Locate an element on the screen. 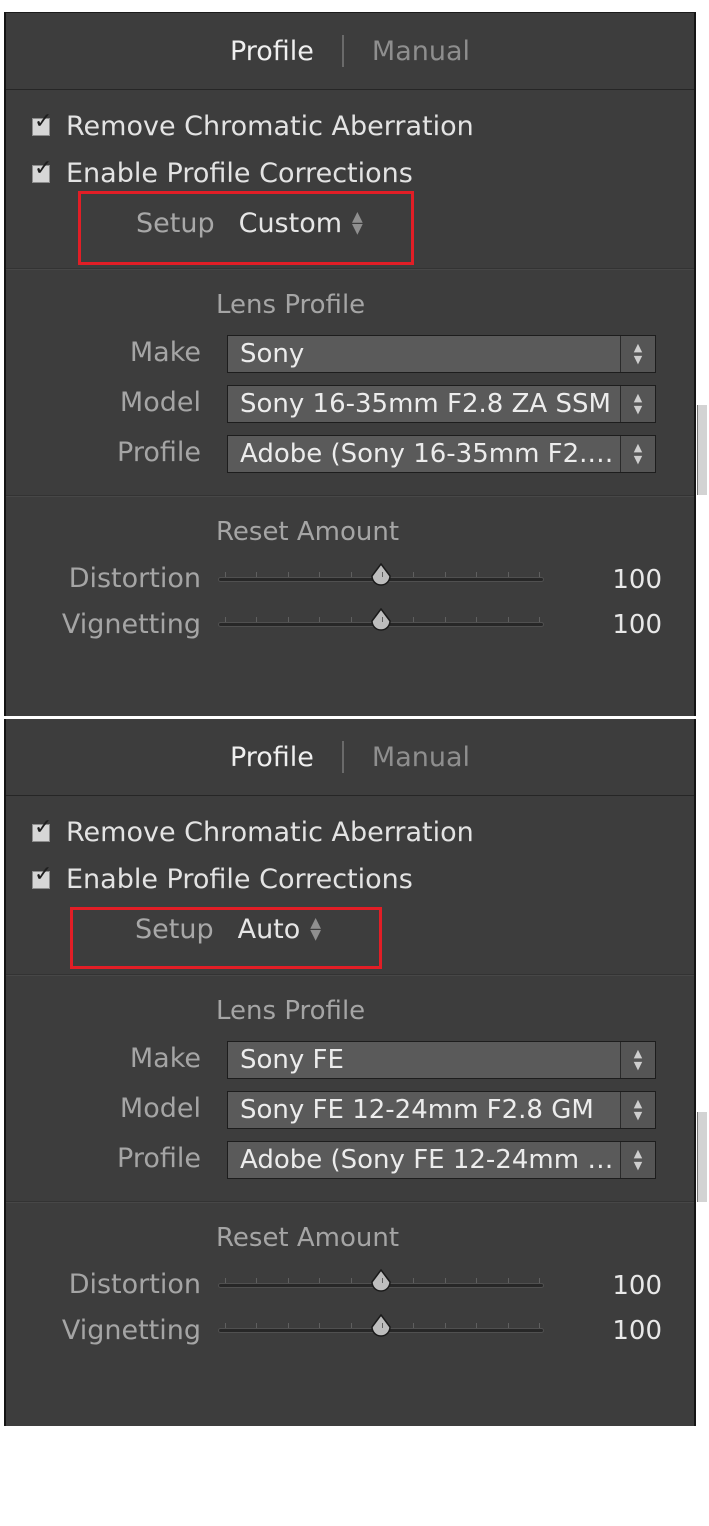 Image resolution: width=709 pixels, height=1526 pixels. checkbox-label: Enable Profile Corrections is located at coordinates (239, 879).